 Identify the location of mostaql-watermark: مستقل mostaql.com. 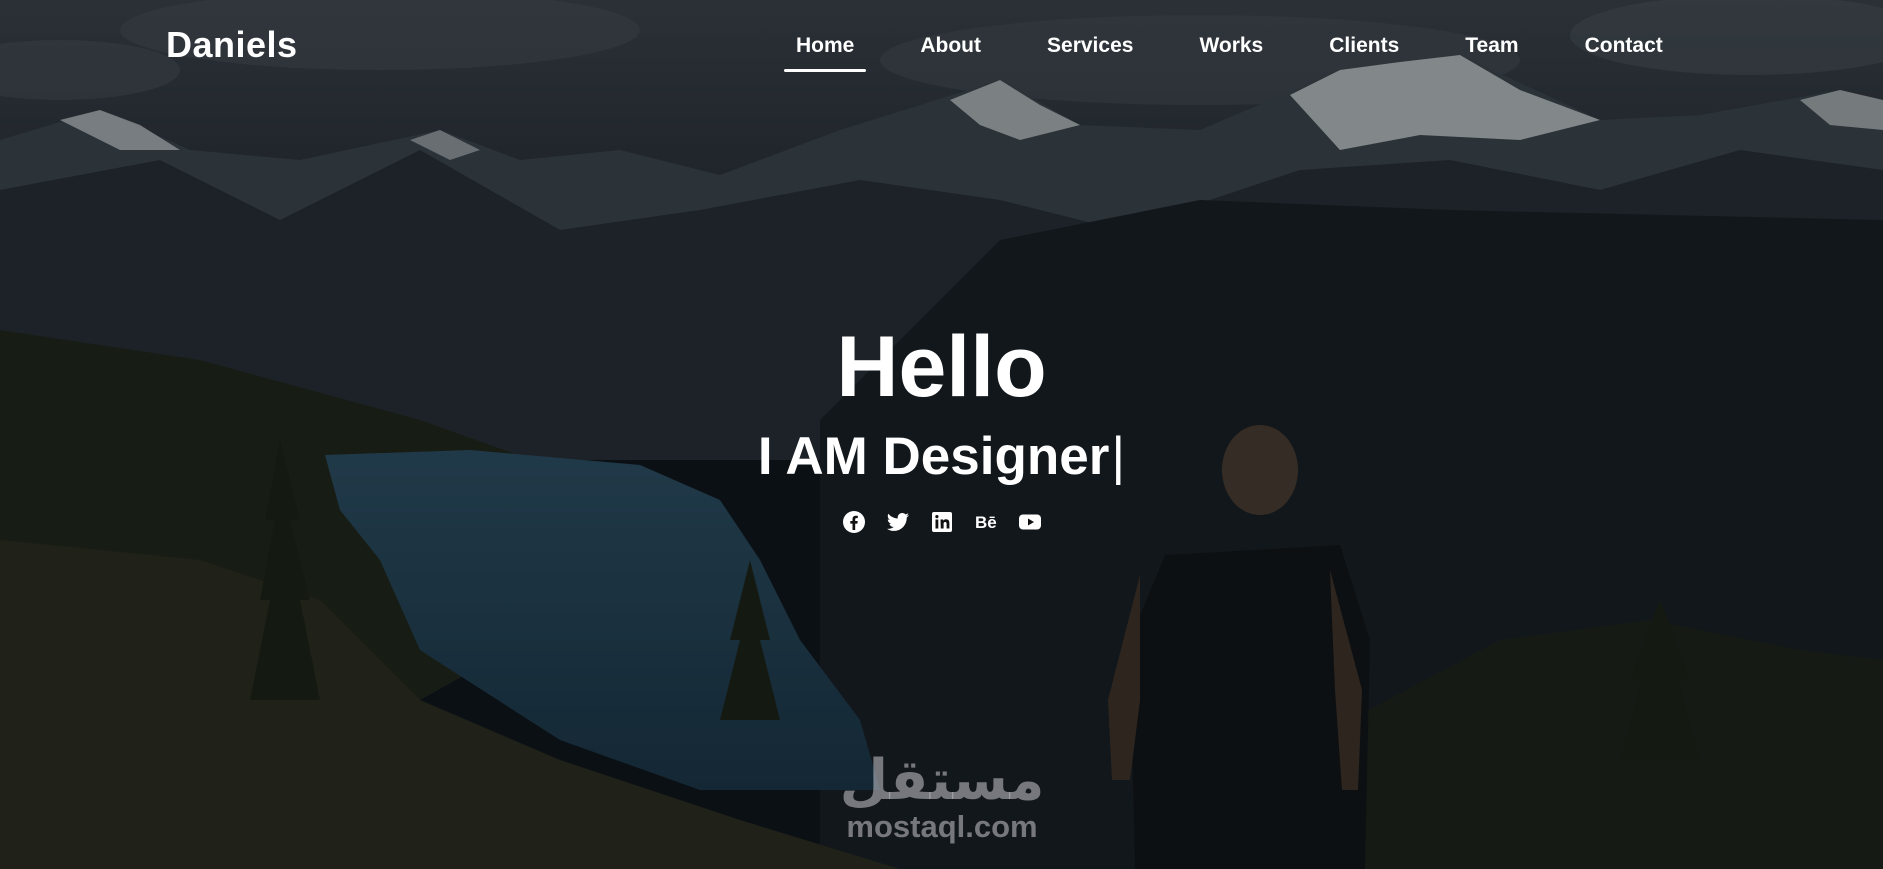
(942, 798).